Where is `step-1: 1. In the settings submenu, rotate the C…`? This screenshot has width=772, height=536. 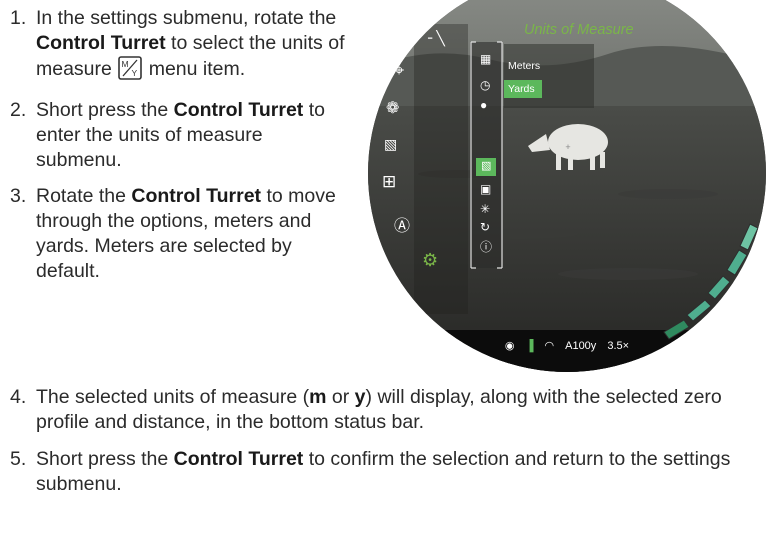
step-1: 1. In the settings submenu, rotate the C… is located at coordinates (180, 46).